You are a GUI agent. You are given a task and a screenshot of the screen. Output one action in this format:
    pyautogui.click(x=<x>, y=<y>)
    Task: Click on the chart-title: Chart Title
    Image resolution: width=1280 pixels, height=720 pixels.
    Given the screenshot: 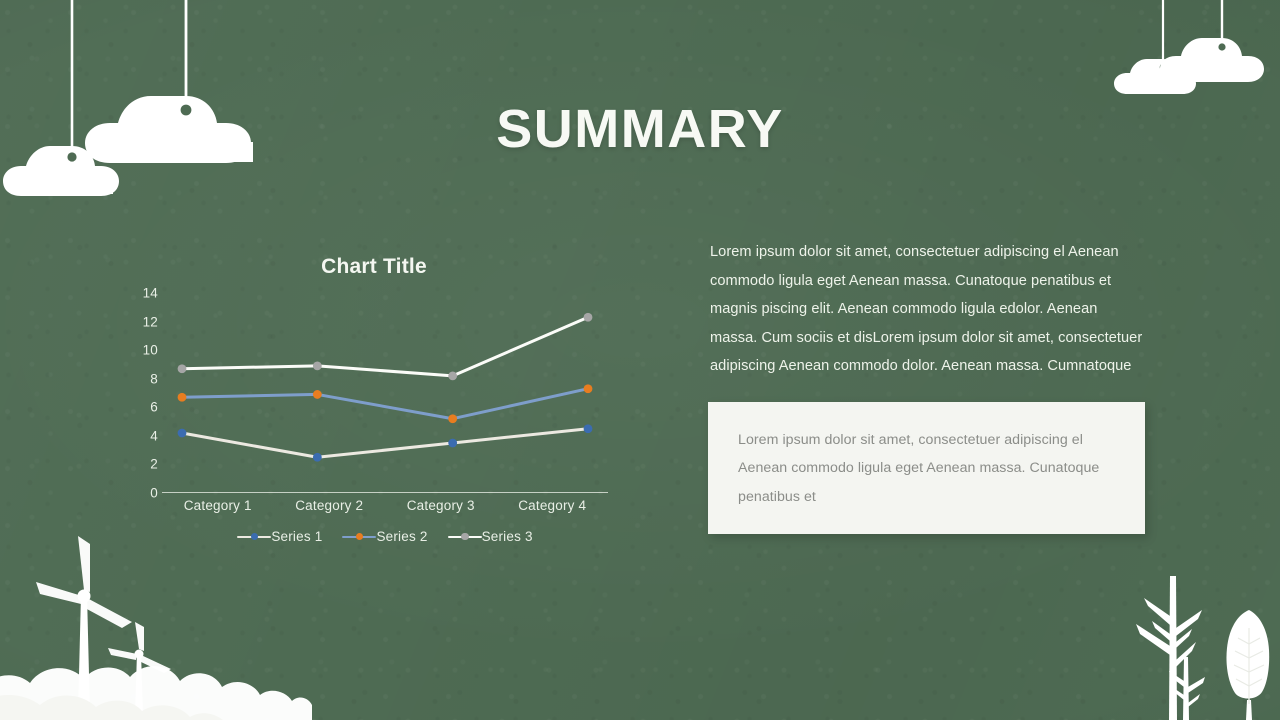 What is the action you would take?
    pyautogui.click(x=374, y=266)
    